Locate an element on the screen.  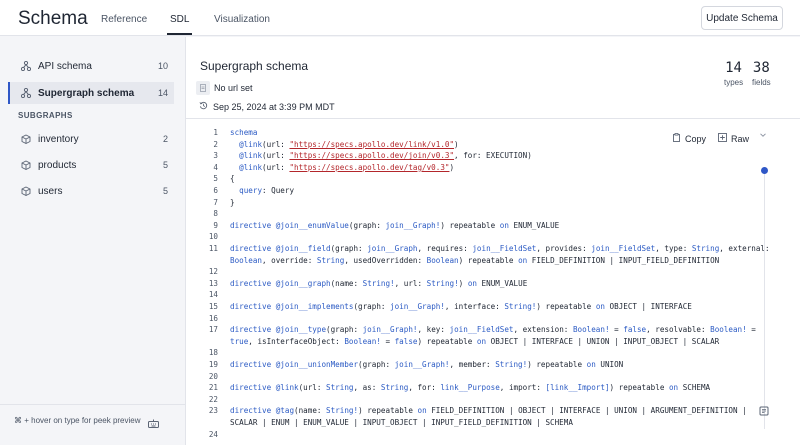
line-number: 13 is located at coordinates (213, 283).